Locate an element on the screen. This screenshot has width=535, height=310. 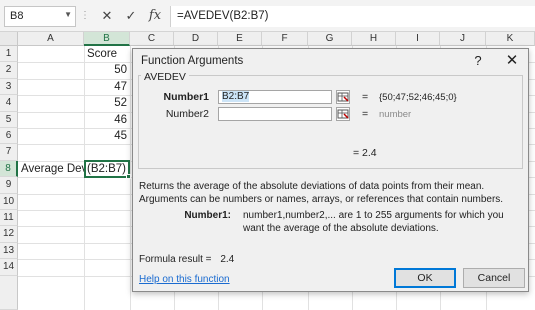
arg2-label: Number2 is located at coordinates (187, 114).